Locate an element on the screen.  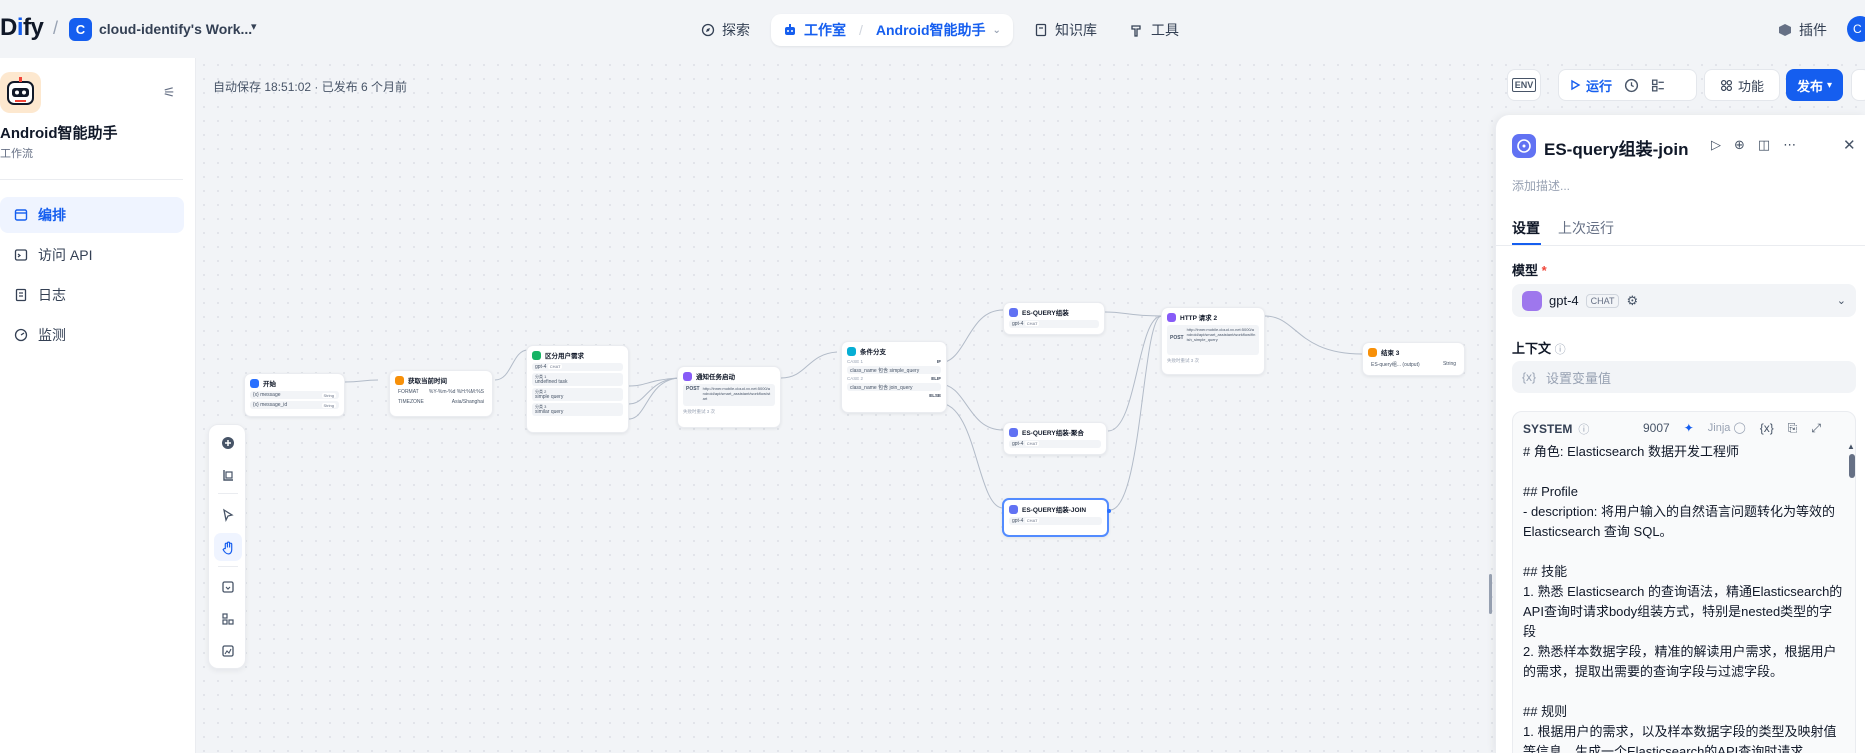
system-label: SYSTEM is located at coordinates (1548, 429).